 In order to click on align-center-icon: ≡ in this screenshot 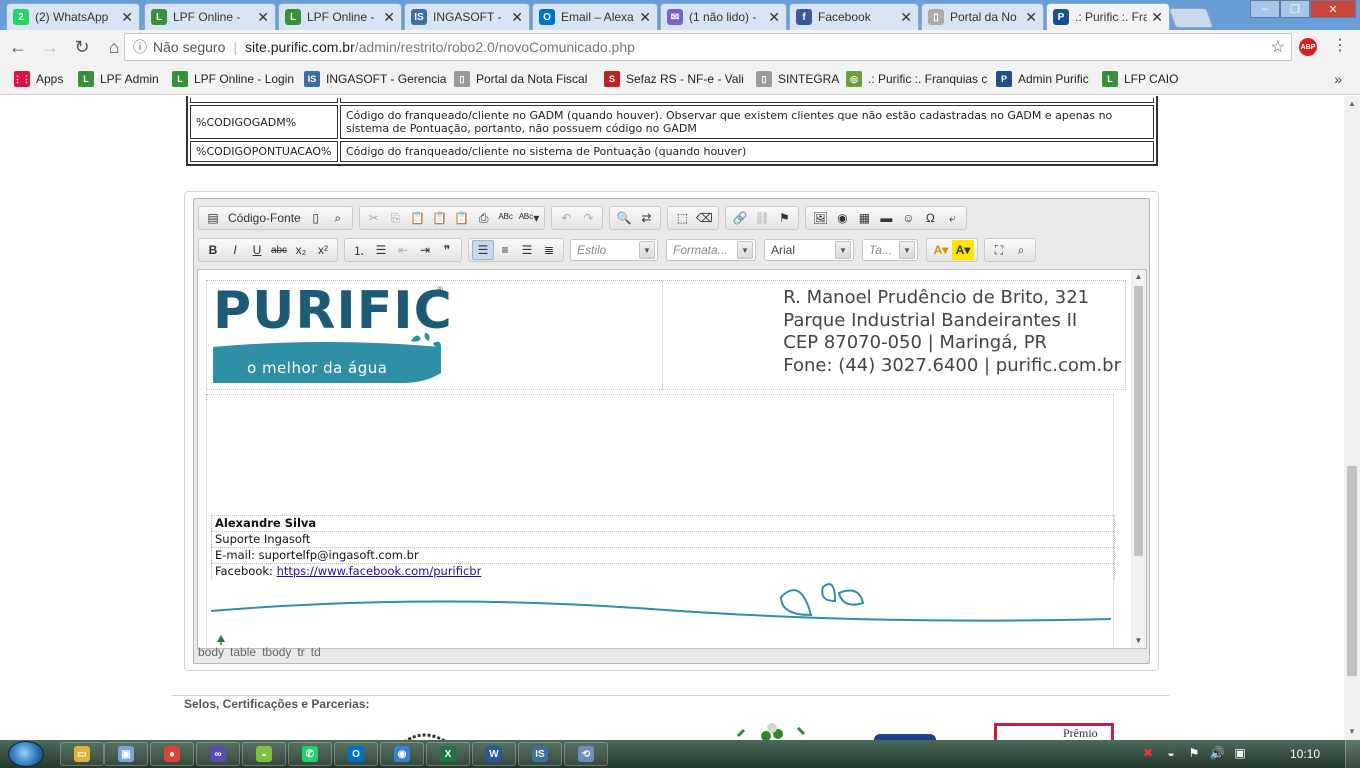, I will do `click(505, 250)`.